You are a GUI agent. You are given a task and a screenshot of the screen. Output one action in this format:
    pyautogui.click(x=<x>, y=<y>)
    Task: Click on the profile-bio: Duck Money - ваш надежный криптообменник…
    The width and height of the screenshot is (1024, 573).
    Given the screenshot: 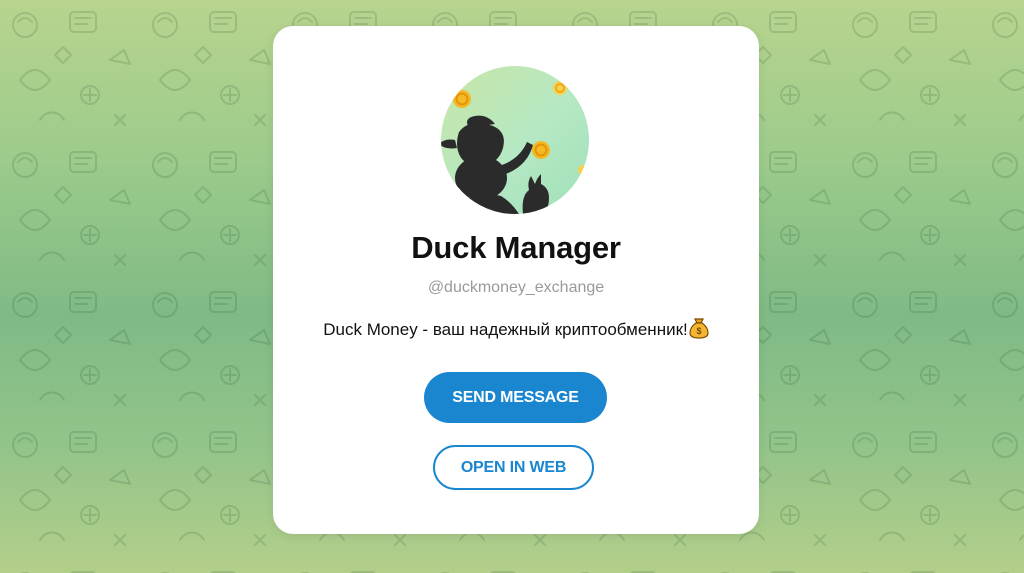 What is the action you would take?
    pyautogui.click(x=516, y=330)
    